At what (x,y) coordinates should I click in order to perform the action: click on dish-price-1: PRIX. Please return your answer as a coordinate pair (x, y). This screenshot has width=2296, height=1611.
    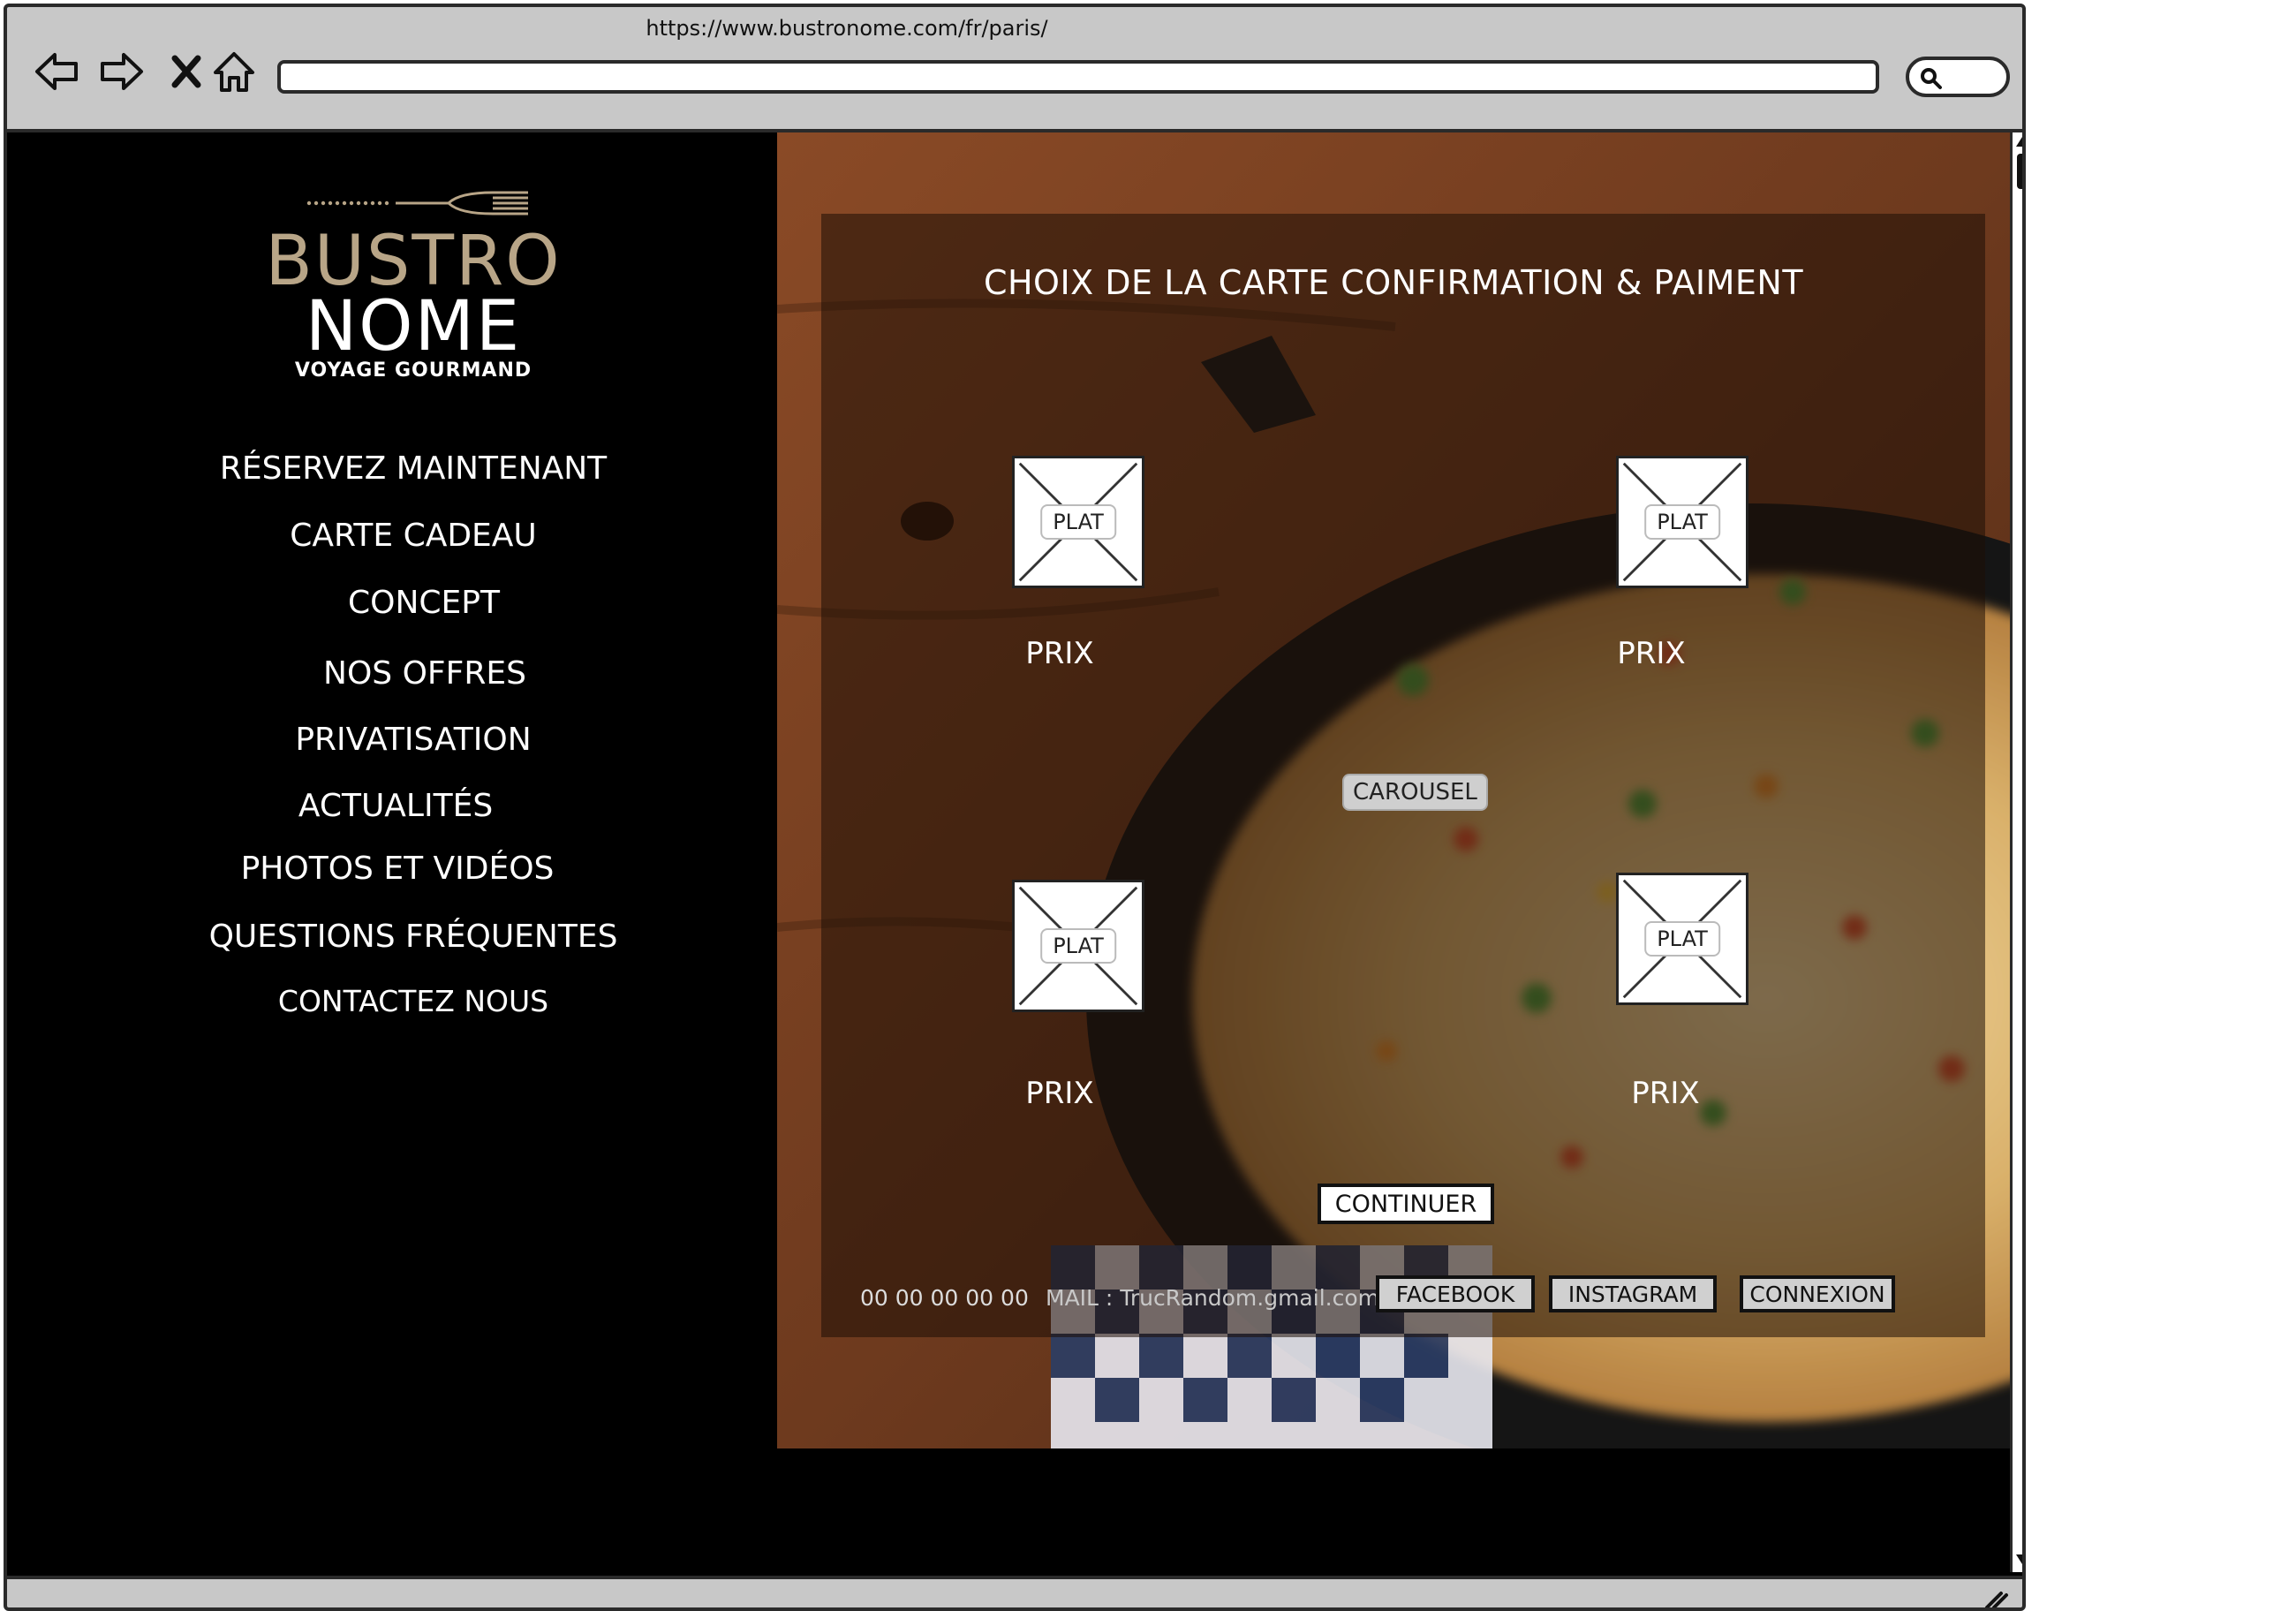
    Looking at the image, I should click on (1059, 653).